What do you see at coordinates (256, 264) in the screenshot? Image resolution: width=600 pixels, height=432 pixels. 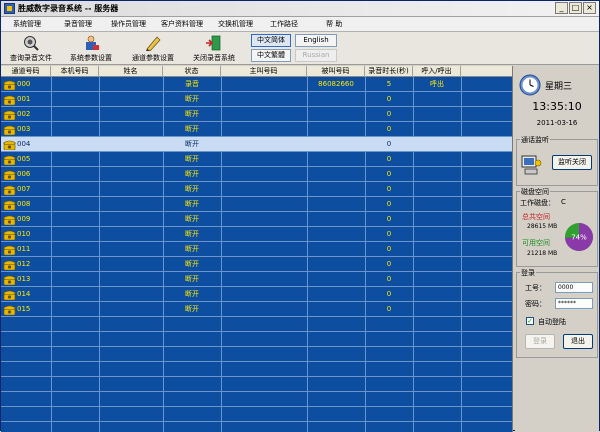 I see `table-row: 012 断开 0` at bounding box center [256, 264].